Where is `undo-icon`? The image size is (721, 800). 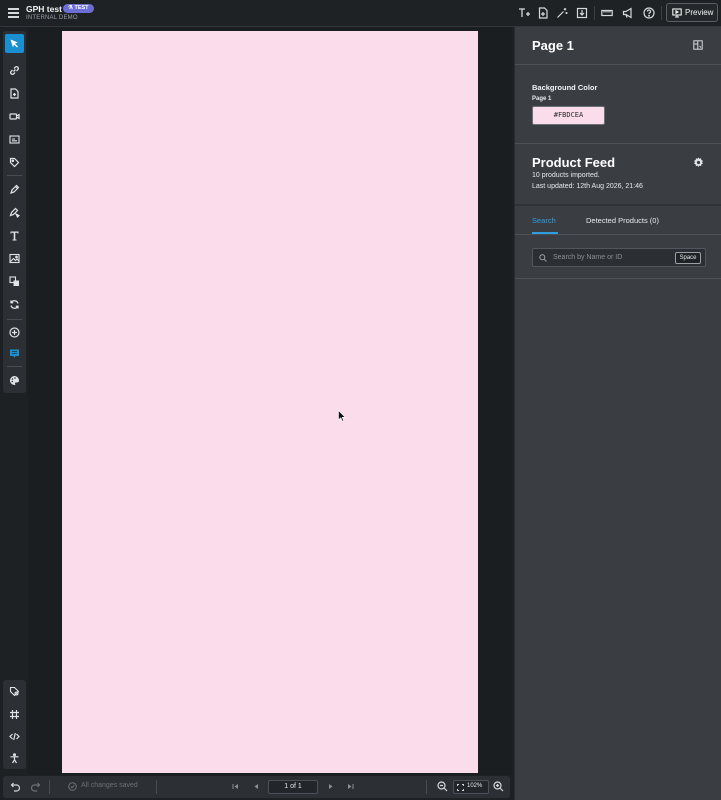 undo-icon is located at coordinates (15, 787).